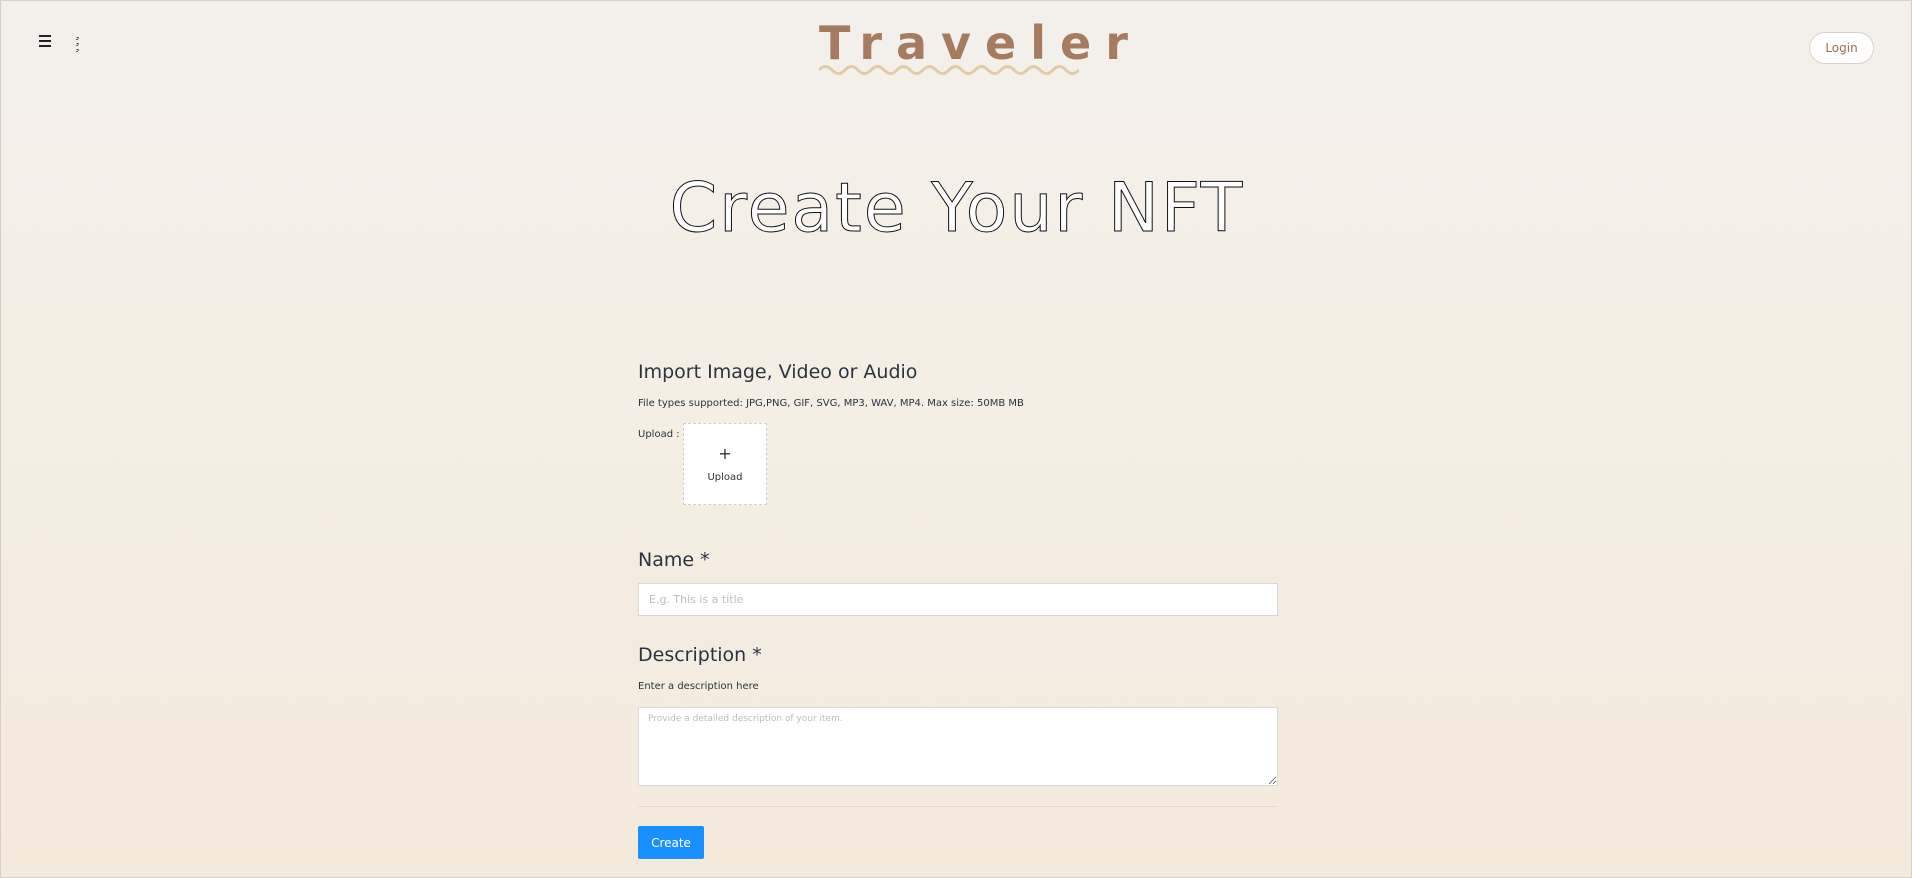 The height and width of the screenshot is (878, 1912). Describe the element at coordinates (958, 746) in the screenshot. I see `description-input` at that location.